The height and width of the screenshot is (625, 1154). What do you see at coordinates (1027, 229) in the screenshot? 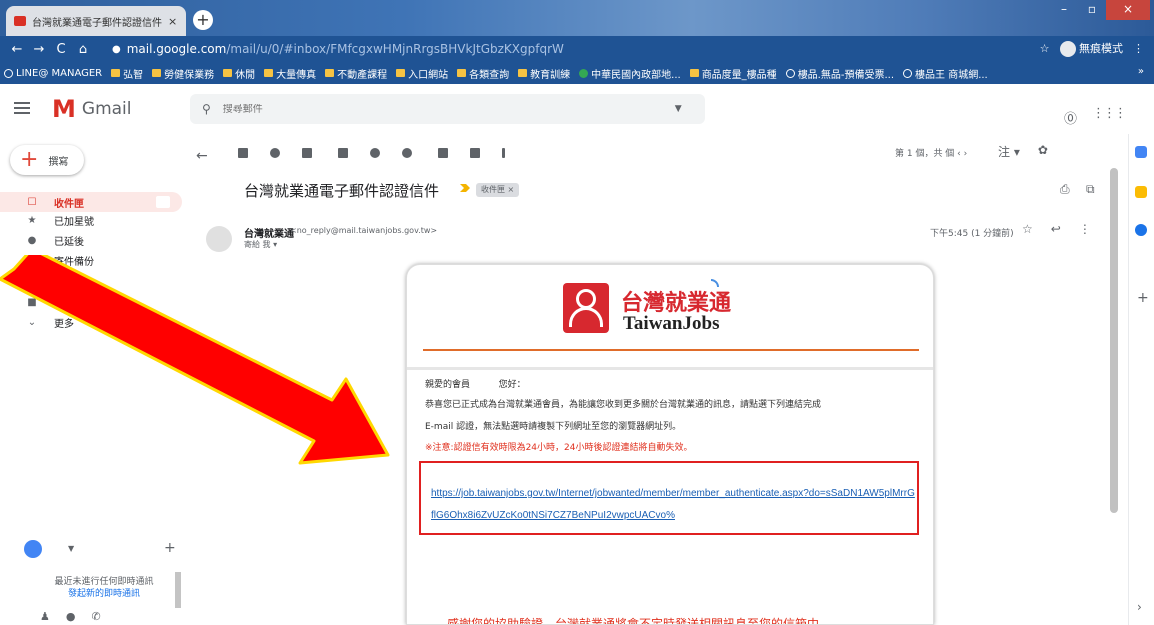
I see `star-icon: ☆` at bounding box center [1027, 229].